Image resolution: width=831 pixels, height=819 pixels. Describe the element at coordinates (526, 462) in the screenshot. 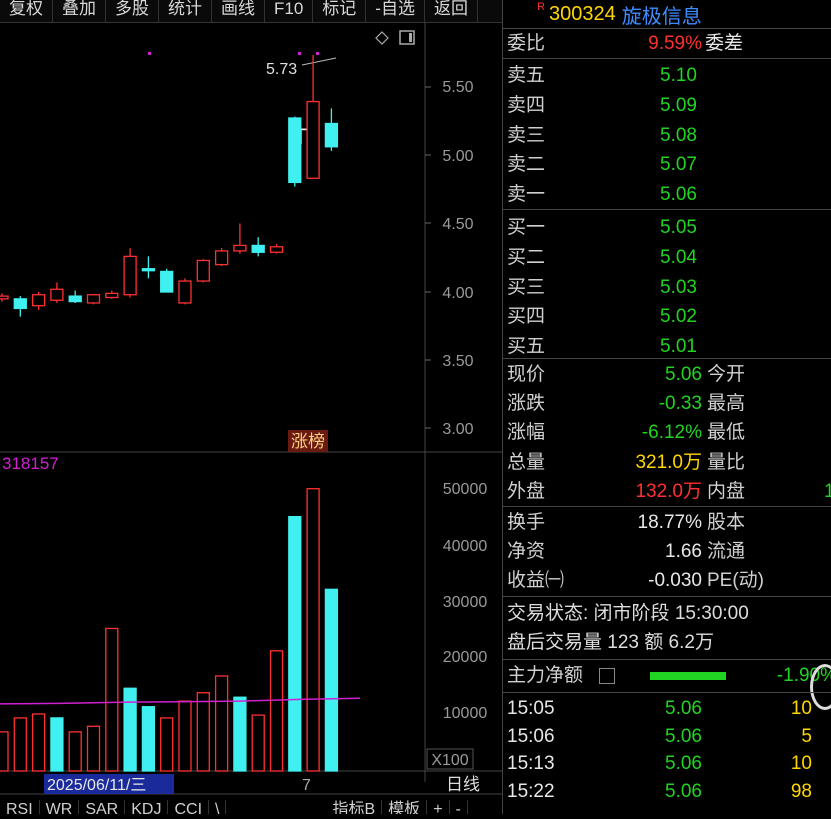

I see `stat-label: 总量` at that location.